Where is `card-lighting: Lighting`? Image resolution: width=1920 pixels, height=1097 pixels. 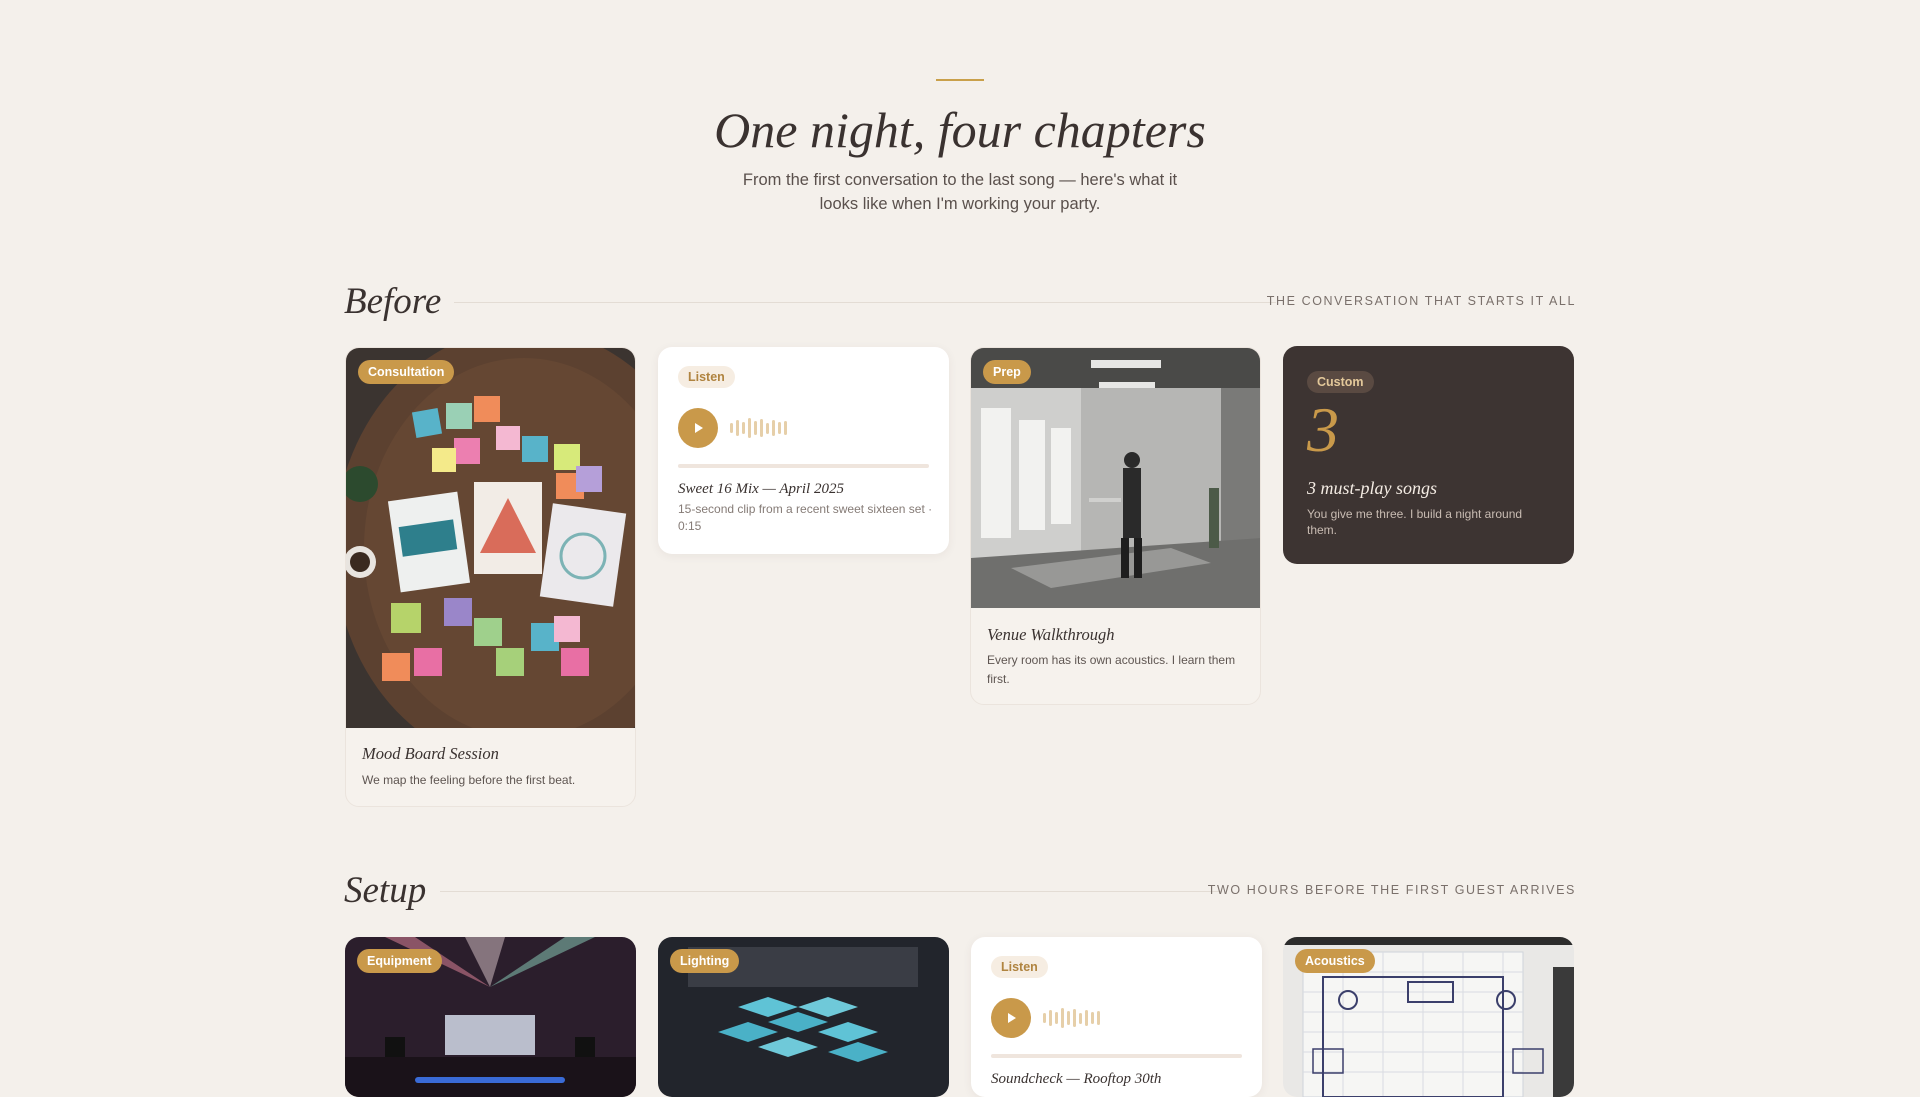 card-lighting: Lighting is located at coordinates (803, 1017).